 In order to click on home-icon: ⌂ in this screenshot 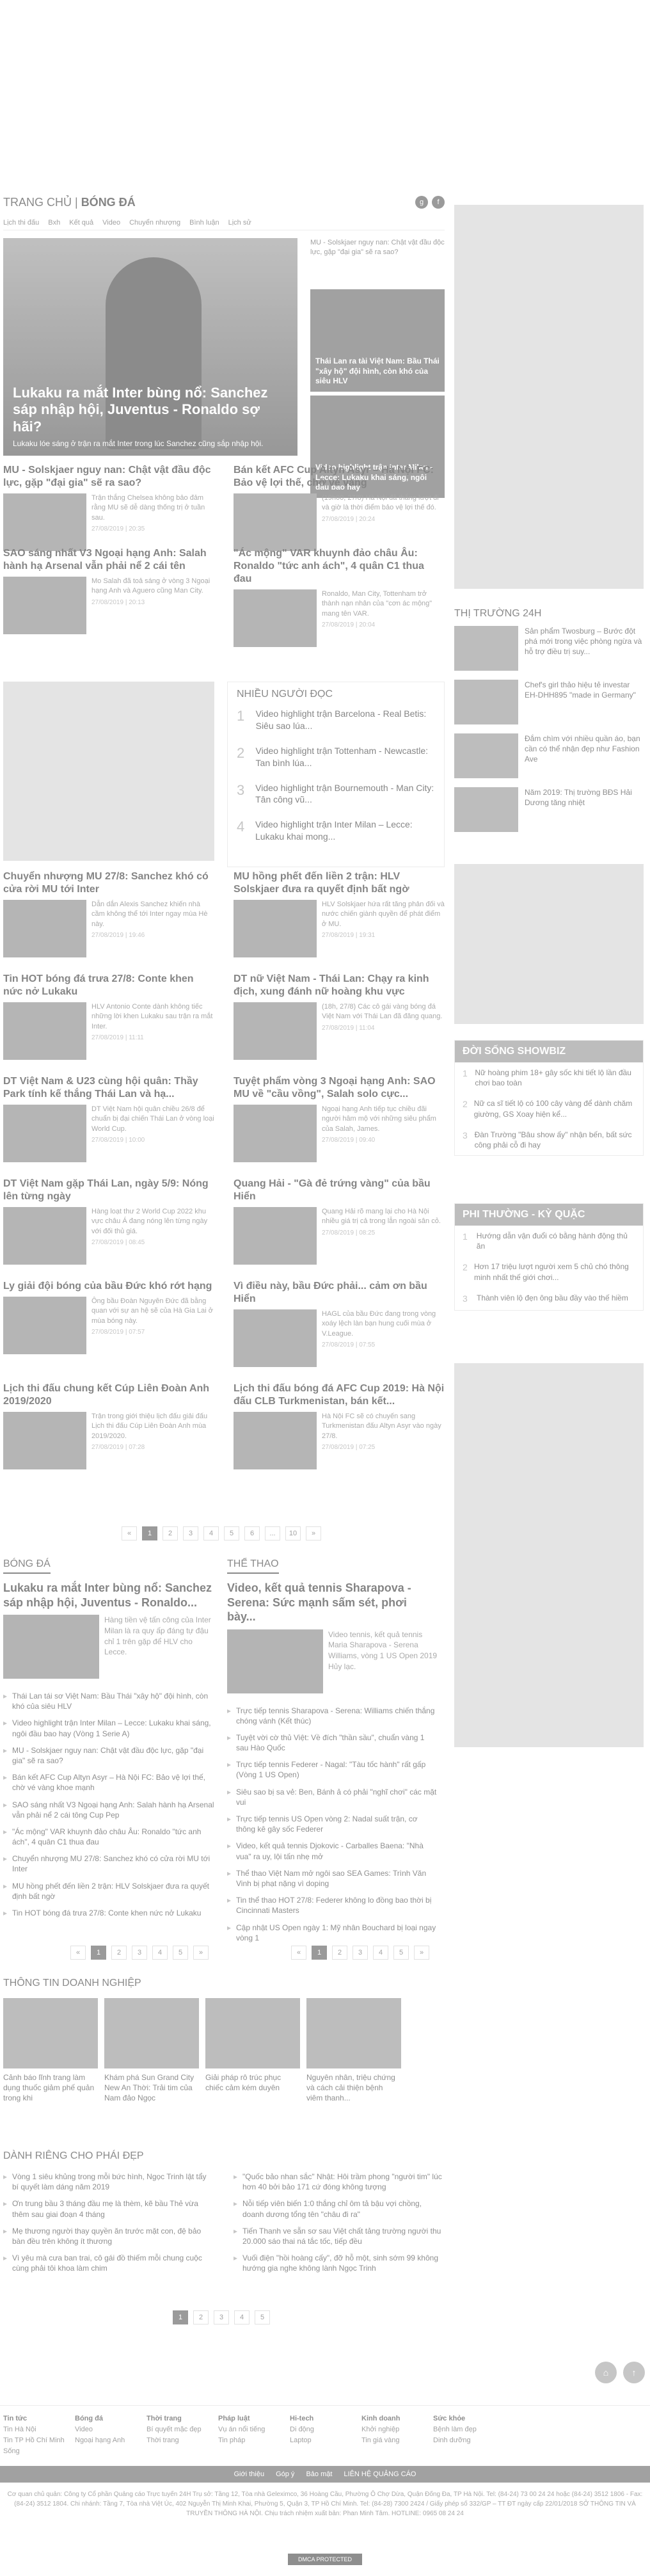, I will do `click(606, 2372)`.